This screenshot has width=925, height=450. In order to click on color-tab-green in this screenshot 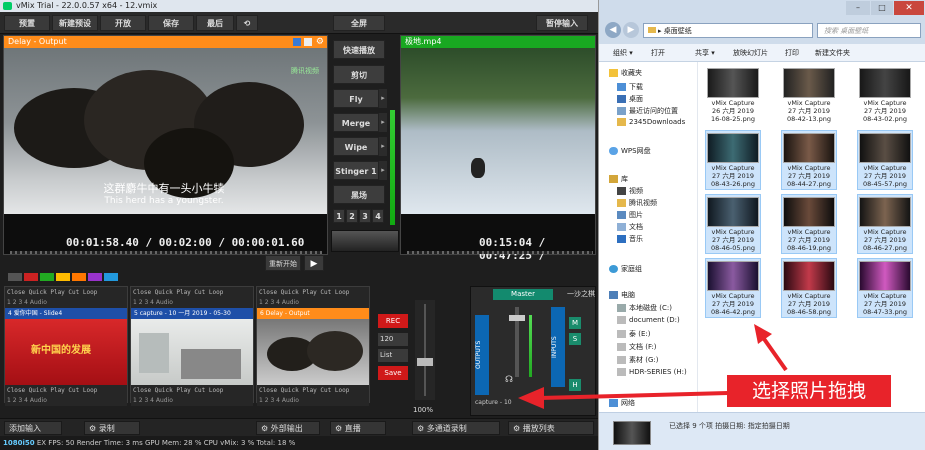, I will do `click(47, 277)`.